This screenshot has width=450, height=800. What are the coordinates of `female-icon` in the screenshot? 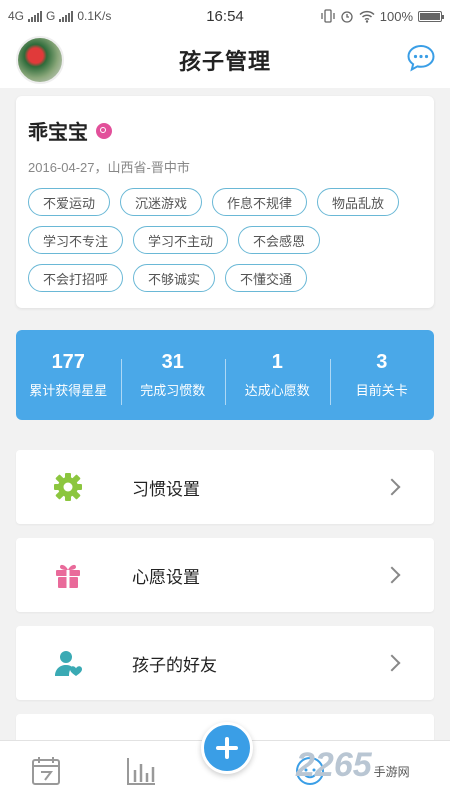 It's located at (104, 130).